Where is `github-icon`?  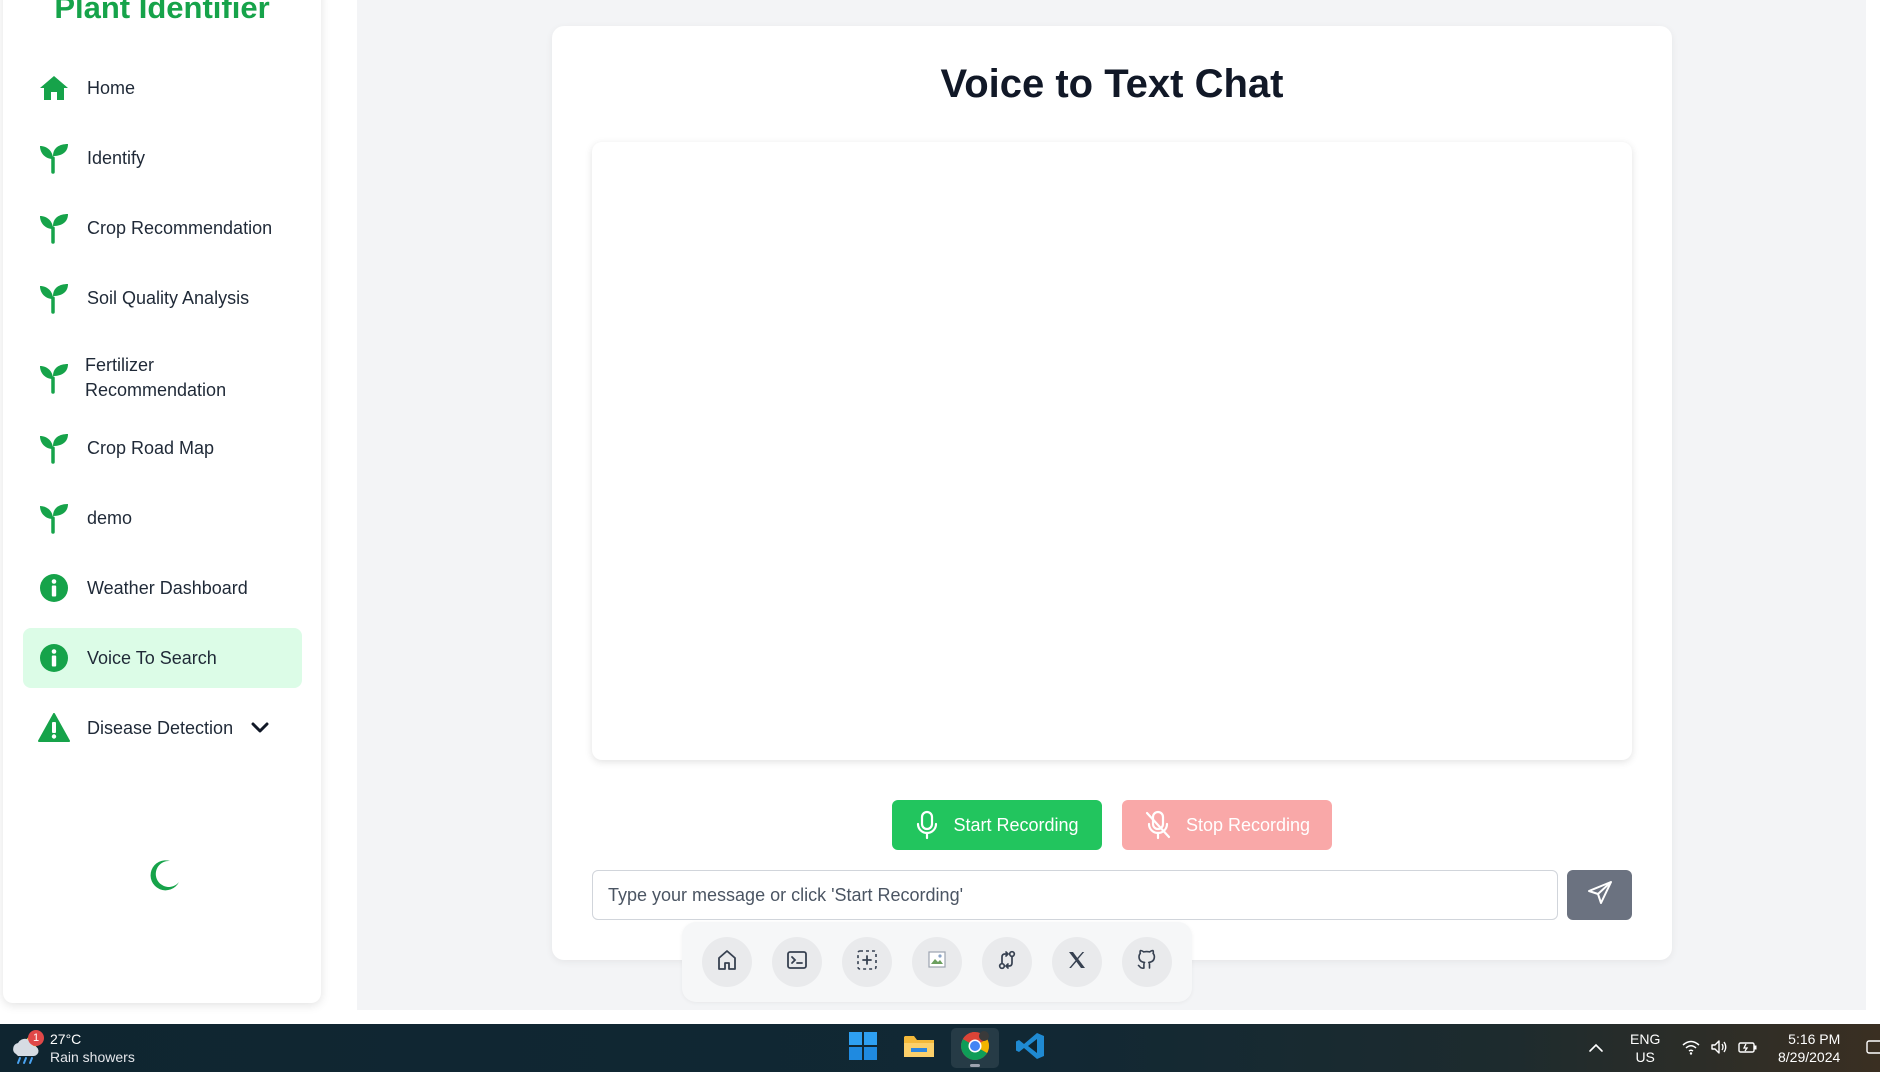 github-icon is located at coordinates (1147, 962).